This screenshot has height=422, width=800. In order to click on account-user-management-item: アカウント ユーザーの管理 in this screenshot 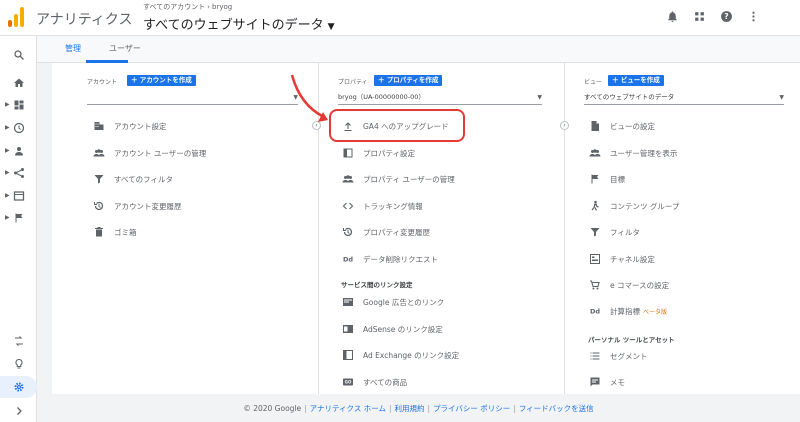, I will do `click(149, 153)`.